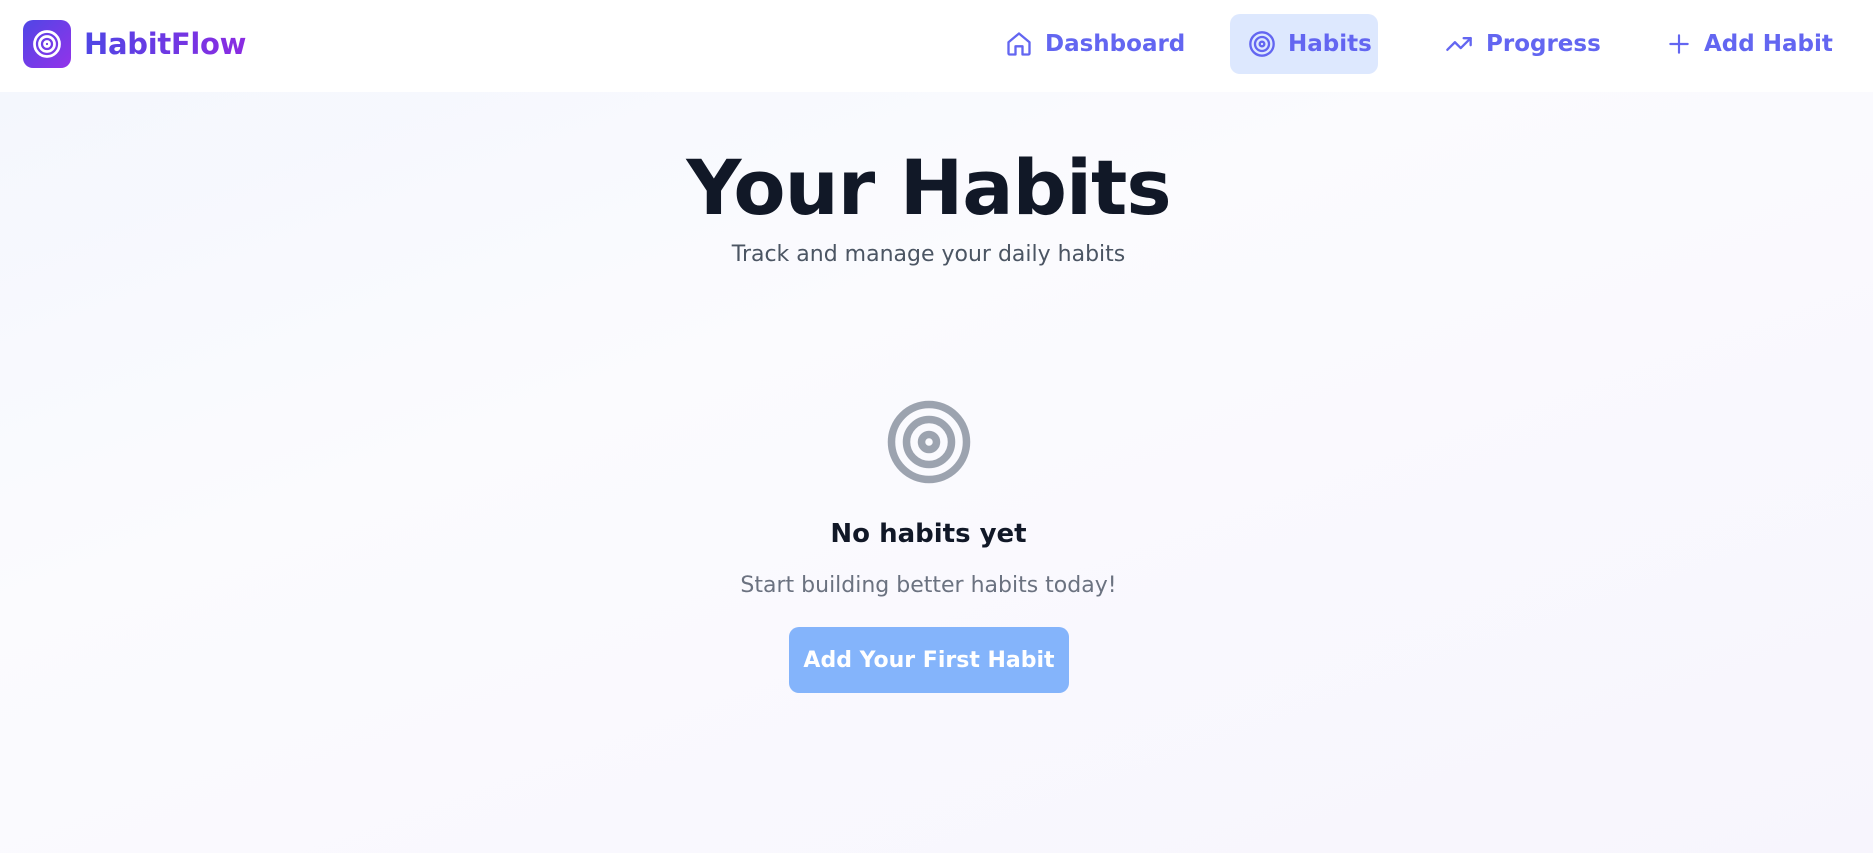 The height and width of the screenshot is (853, 1873). I want to click on nav-progress: Progress, so click(1522, 44).